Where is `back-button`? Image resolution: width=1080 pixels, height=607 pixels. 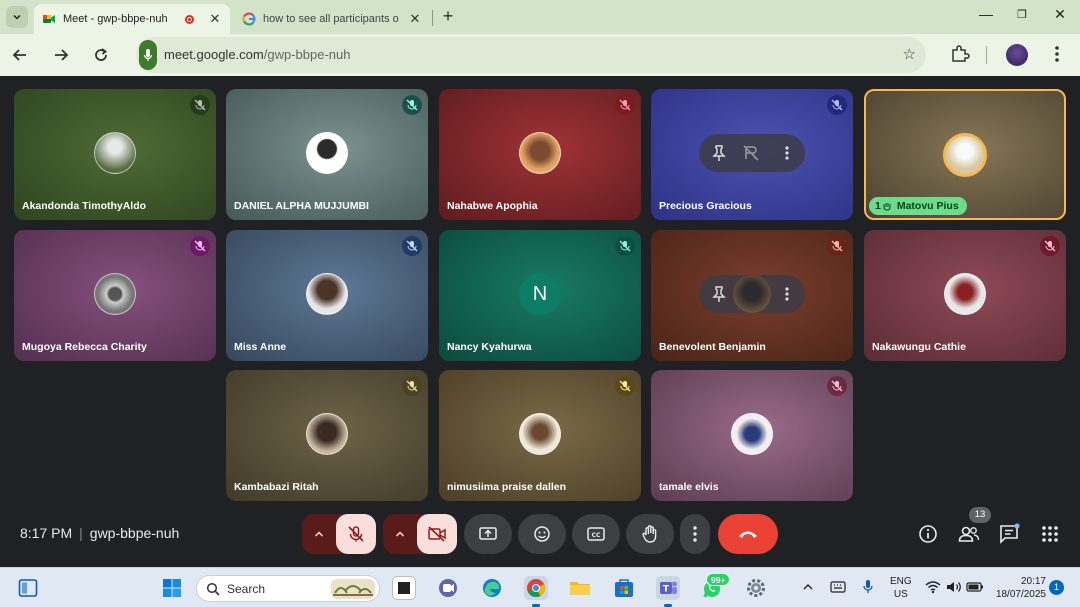 back-button is located at coordinates (20, 55).